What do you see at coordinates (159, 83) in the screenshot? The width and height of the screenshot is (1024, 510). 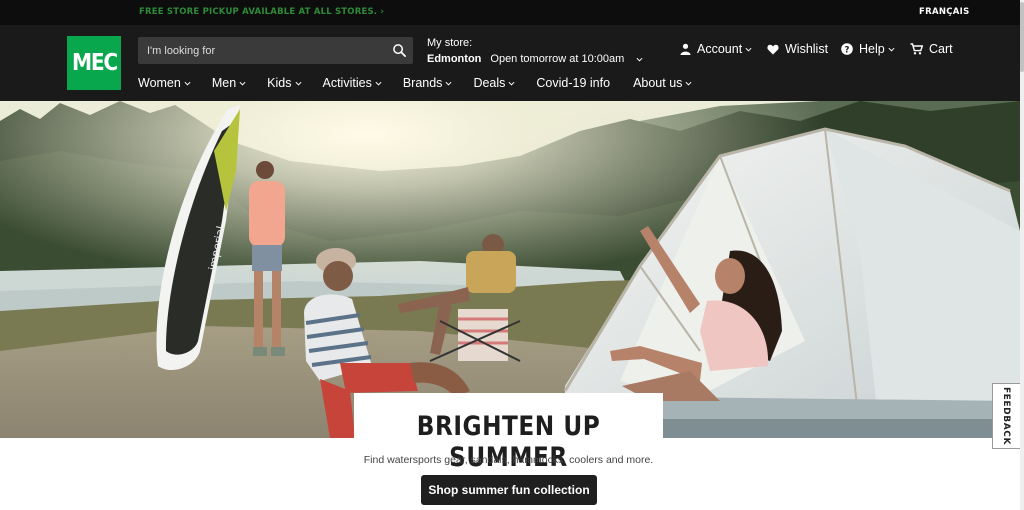 I see `nav-item-label: Women` at bounding box center [159, 83].